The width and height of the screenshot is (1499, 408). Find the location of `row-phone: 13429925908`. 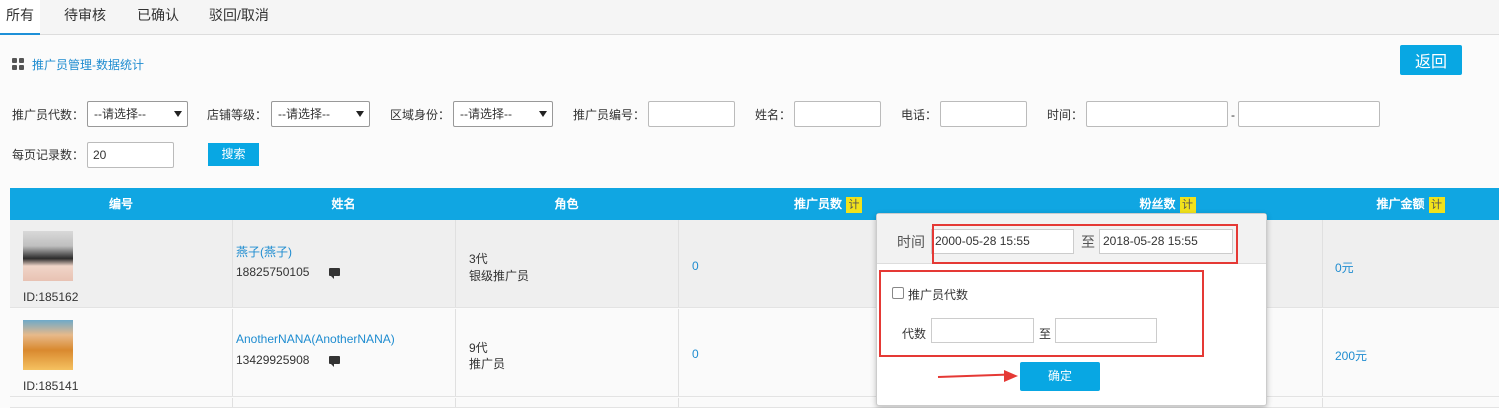

row-phone: 13429925908 is located at coordinates (273, 360).